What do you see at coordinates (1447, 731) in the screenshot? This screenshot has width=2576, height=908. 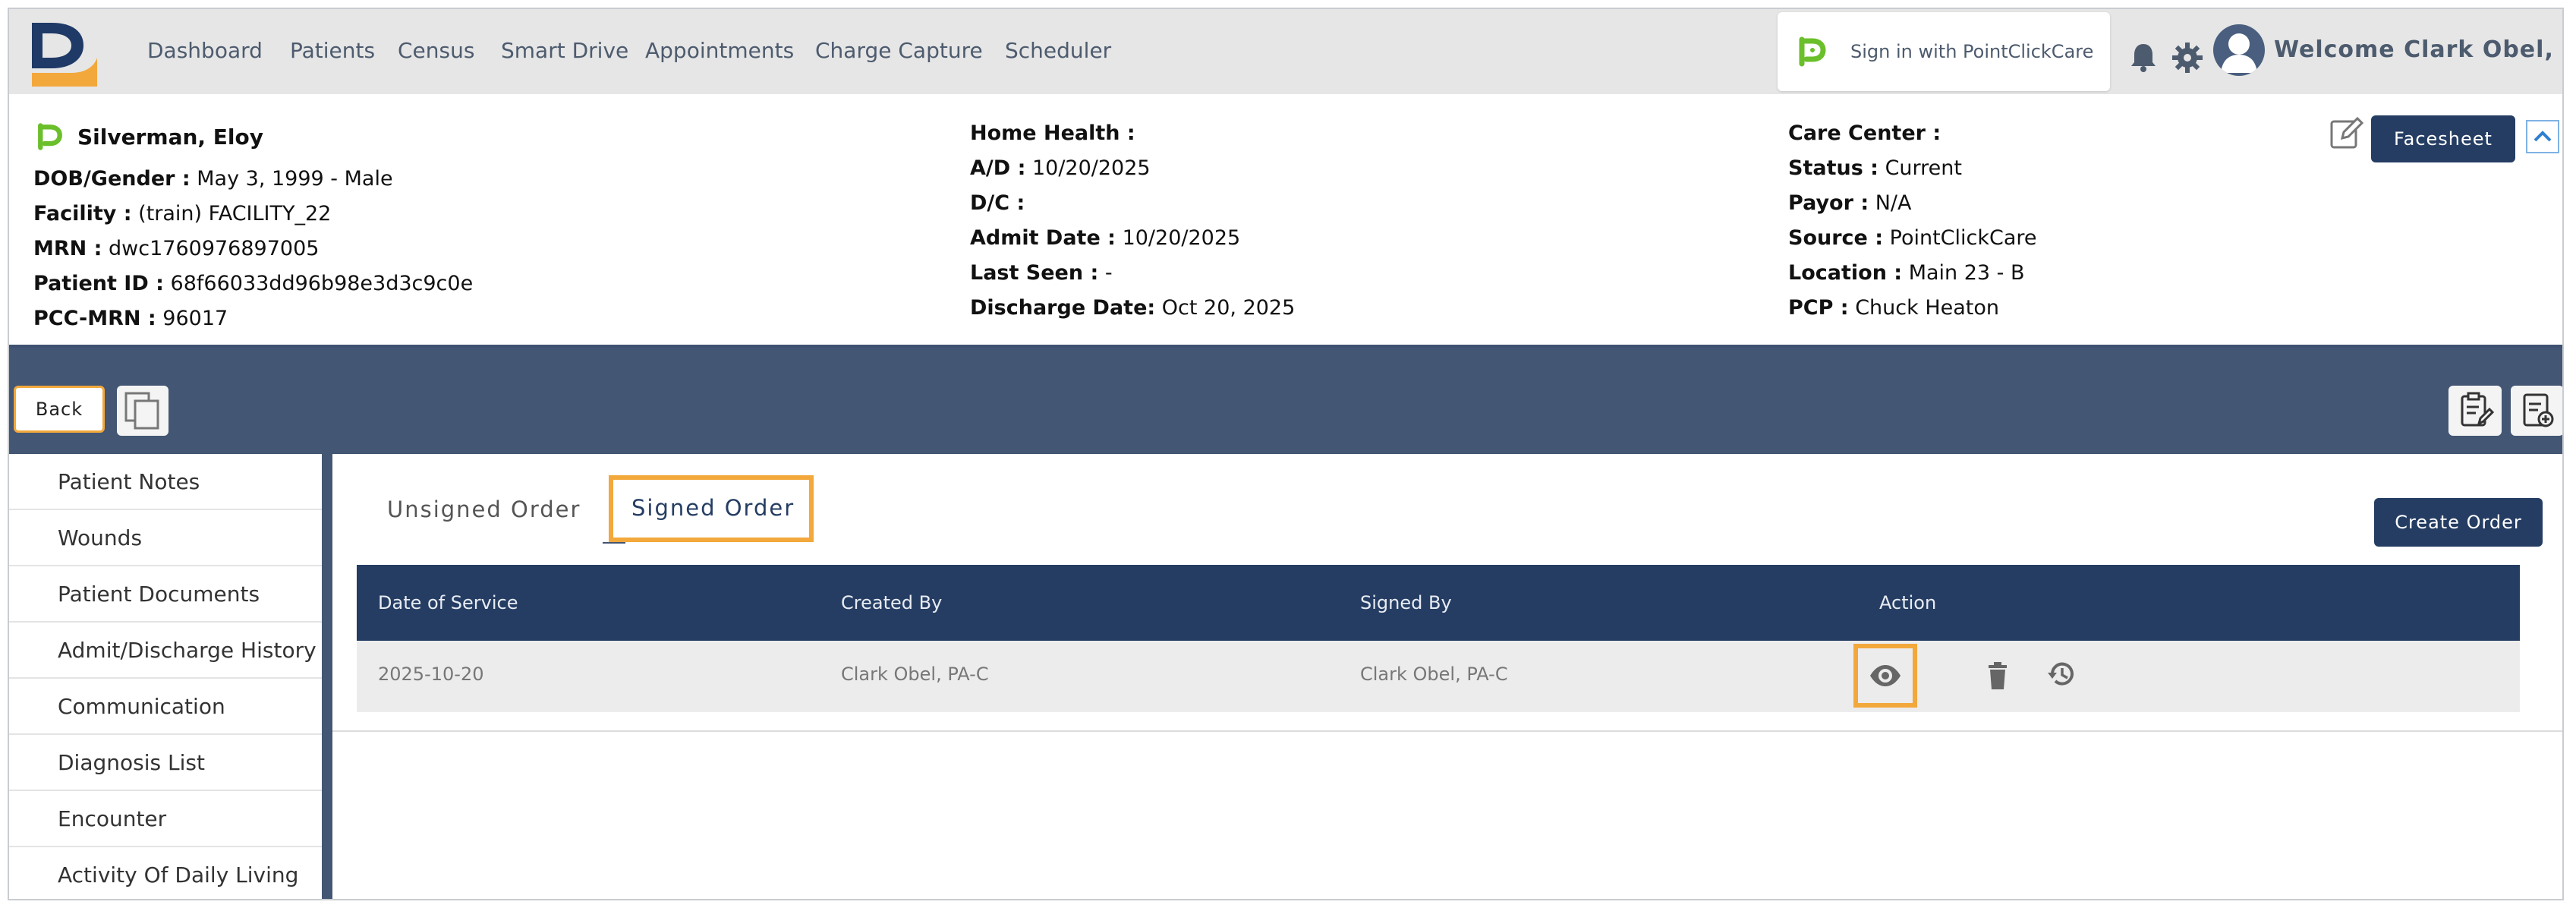 I see `panel-divider` at bounding box center [1447, 731].